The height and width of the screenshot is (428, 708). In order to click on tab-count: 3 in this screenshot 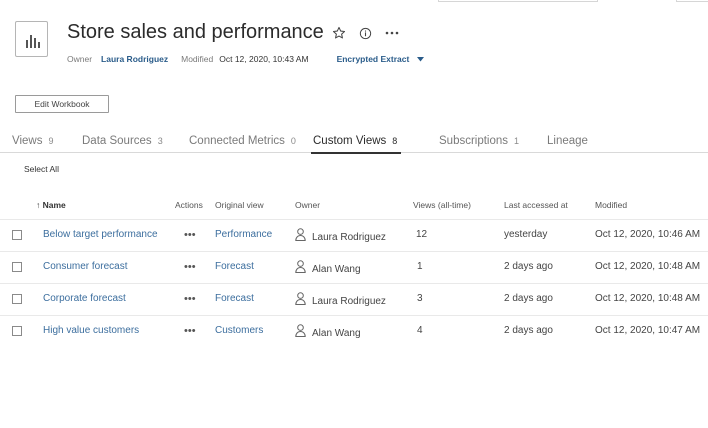, I will do `click(160, 141)`.